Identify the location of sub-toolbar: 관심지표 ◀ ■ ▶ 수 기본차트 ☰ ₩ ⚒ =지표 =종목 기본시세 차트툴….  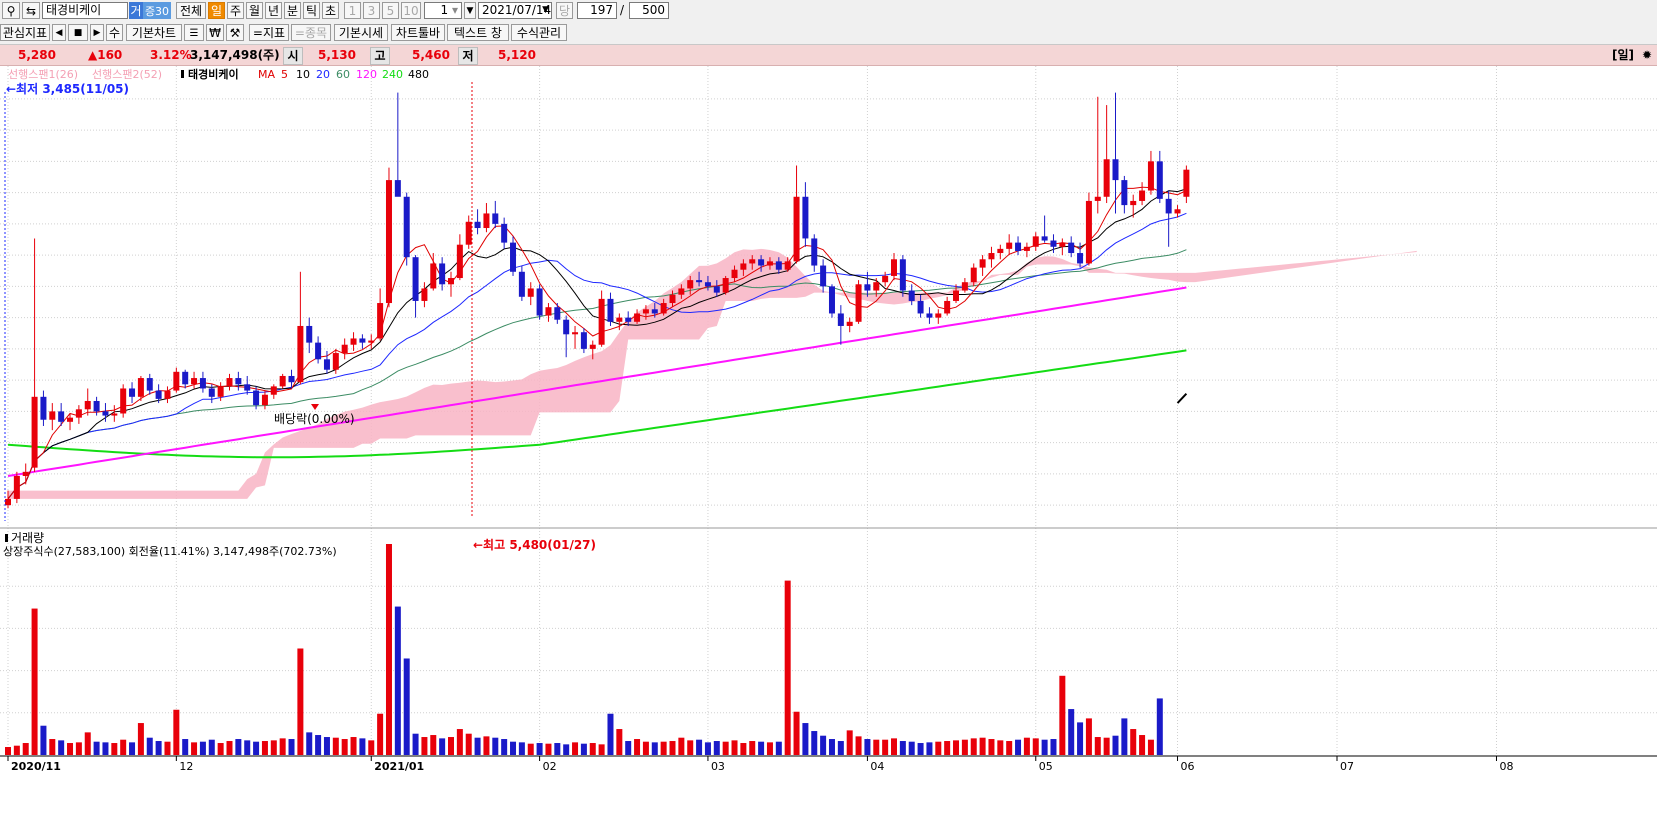
(828, 33).